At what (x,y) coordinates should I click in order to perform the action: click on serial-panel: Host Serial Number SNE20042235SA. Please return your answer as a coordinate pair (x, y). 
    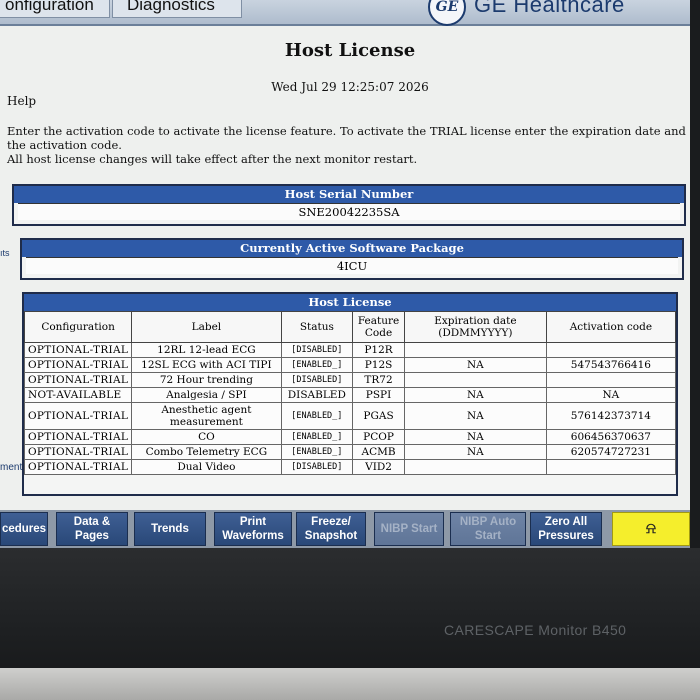
    Looking at the image, I should click on (349, 205).